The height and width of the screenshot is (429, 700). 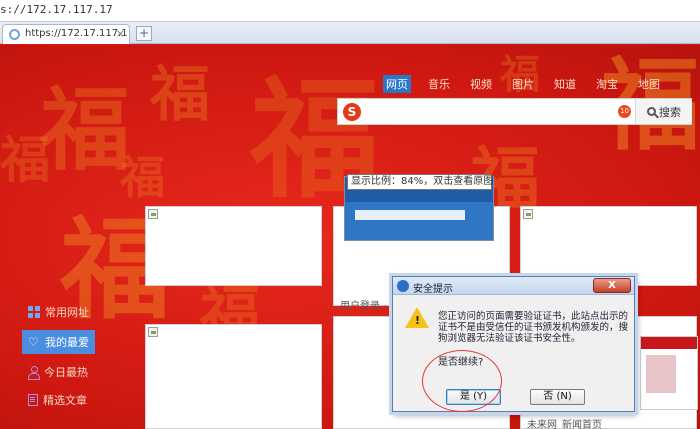 I want to click on sogou-app-icon, so click(x=403, y=286).